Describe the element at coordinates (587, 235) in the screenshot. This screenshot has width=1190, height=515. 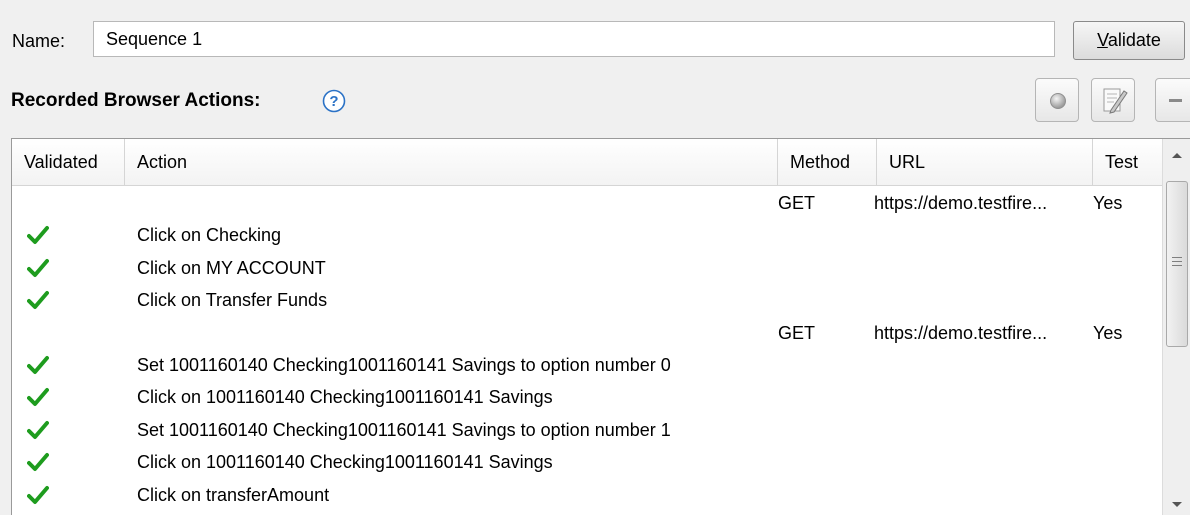
I see `table-row: Click on Checking` at that location.